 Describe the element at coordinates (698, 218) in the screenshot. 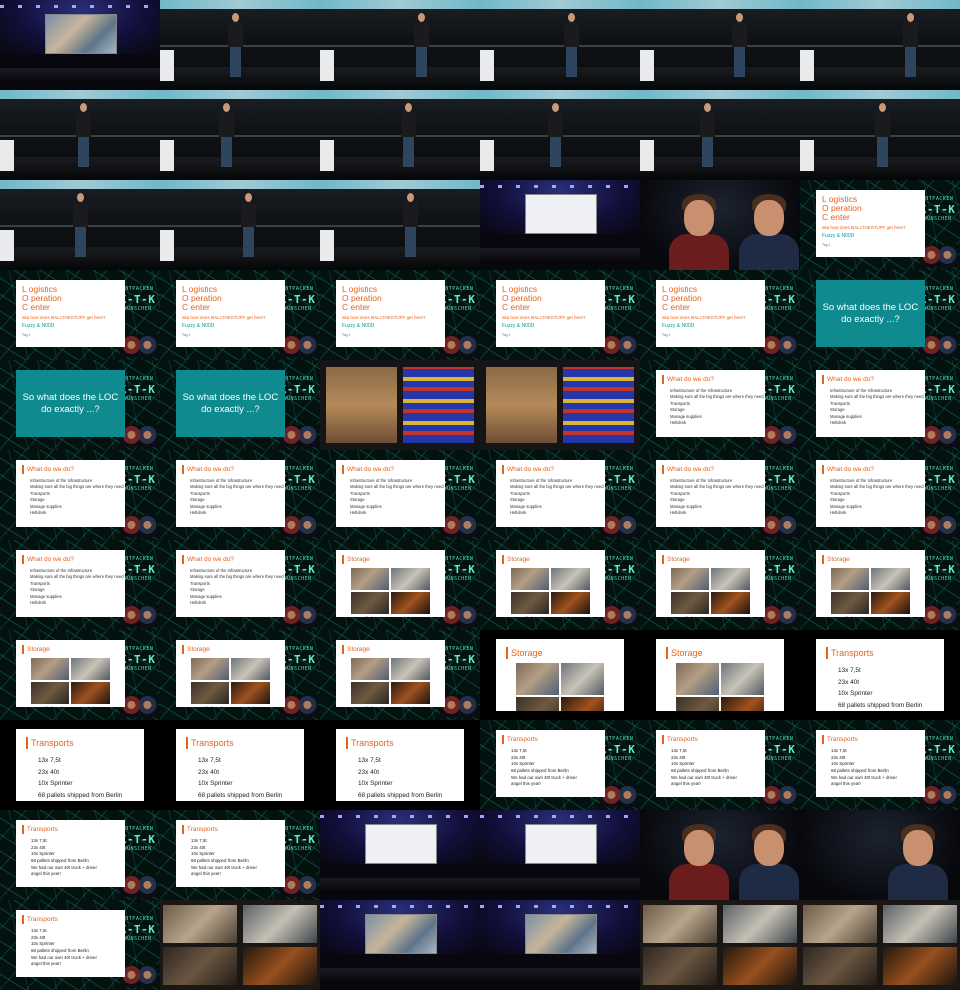

I see `speaker-face` at that location.